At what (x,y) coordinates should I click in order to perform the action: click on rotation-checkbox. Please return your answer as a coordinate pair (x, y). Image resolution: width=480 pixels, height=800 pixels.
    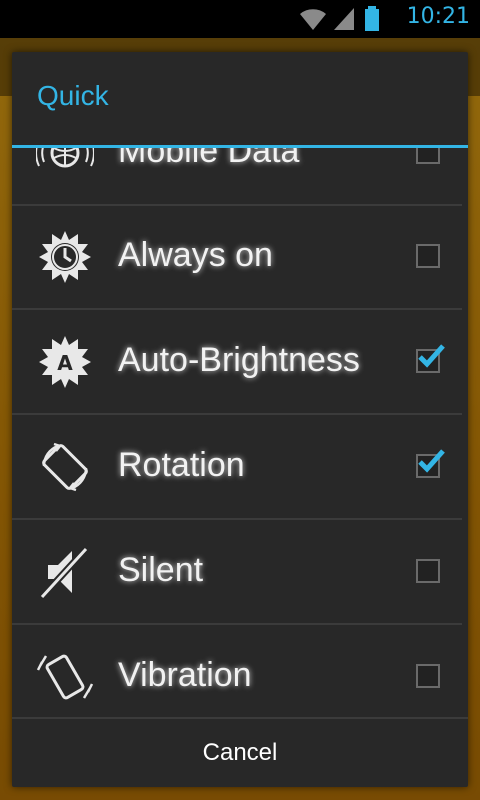
    Looking at the image, I should click on (430, 463).